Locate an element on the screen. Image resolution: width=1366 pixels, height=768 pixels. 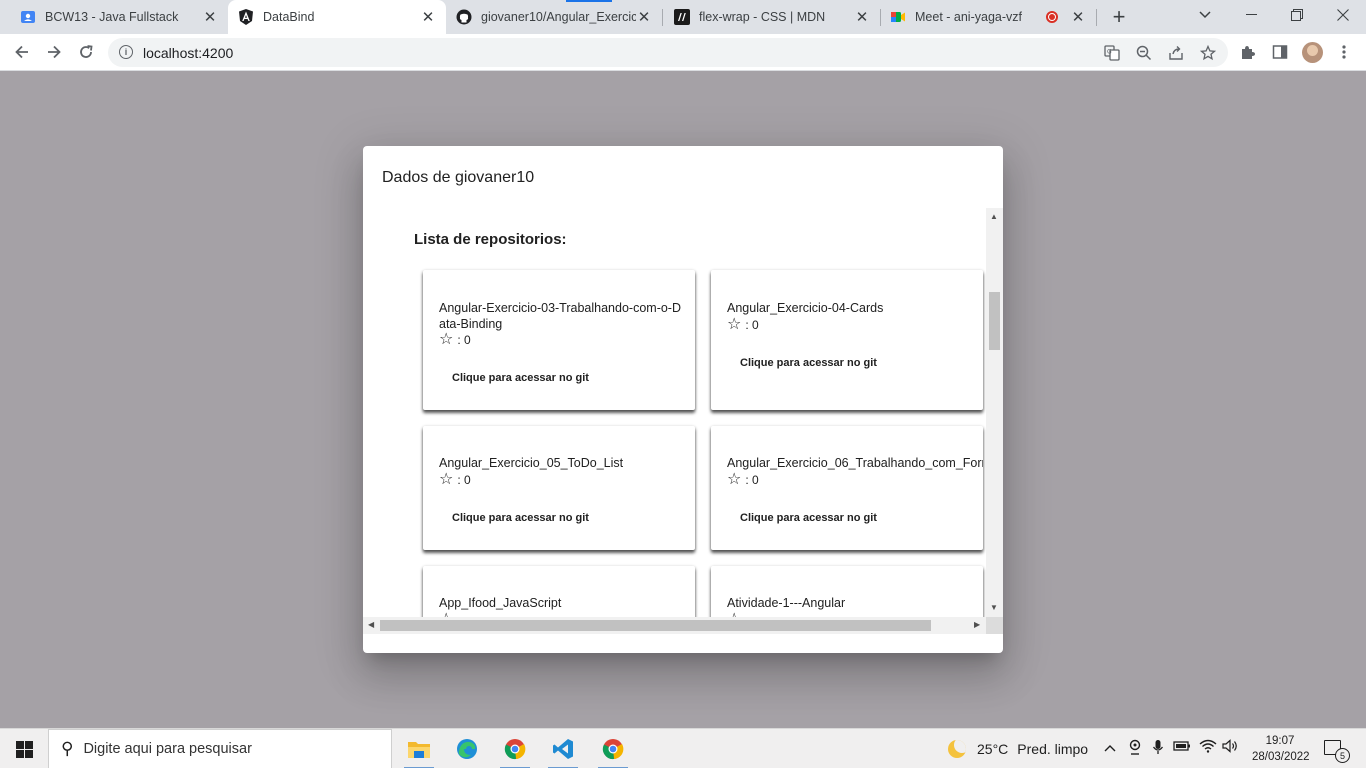
vertical-scrollbar: ▲ ▼ is located at coordinates (994, 412).